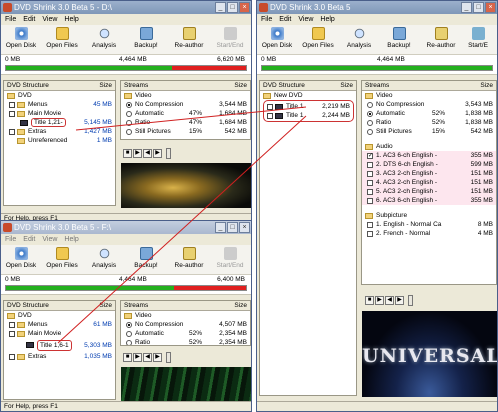 The height and width of the screenshot is (412, 498). I want to click on audio-track-5: 5. AC3 2-ch English -151 MB, so click(429, 191).